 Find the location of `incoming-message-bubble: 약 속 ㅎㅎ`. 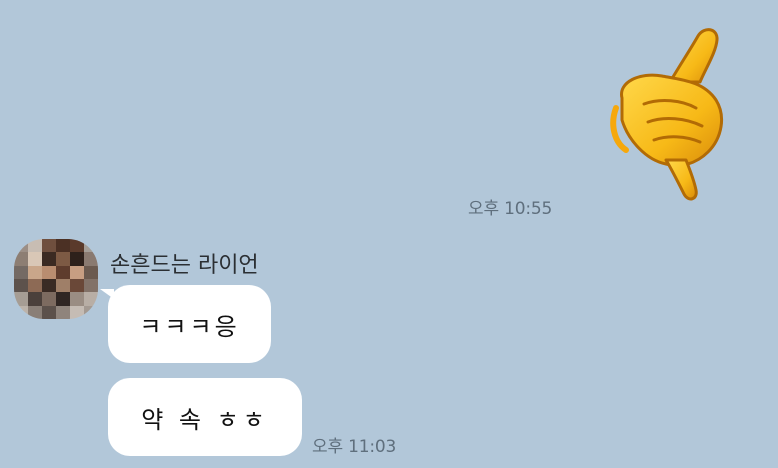

incoming-message-bubble: 약 속 ㅎㅎ is located at coordinates (205, 417).